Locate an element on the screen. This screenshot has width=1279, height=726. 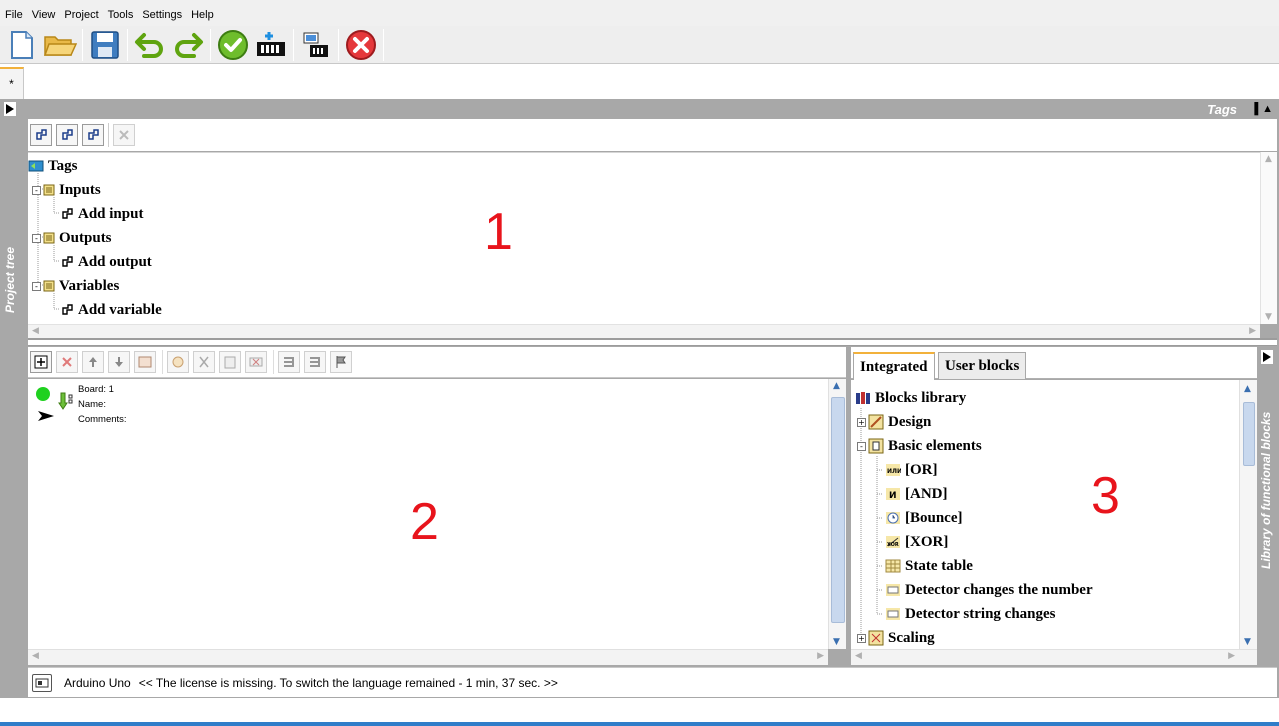
library-item-basic-elements: - Basic elements is located at coordinates (919, 446).